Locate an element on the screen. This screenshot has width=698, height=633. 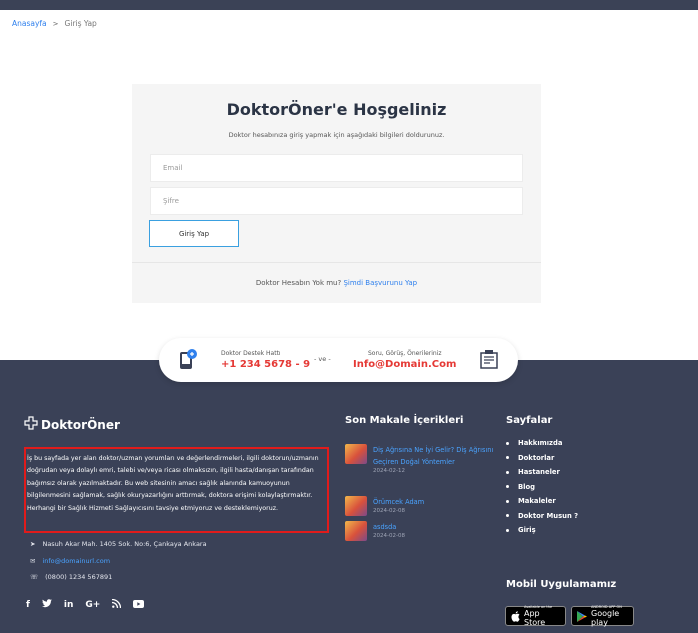
mail-label: Soru, Görüş, Önerileriniz is located at coordinates (405, 353).